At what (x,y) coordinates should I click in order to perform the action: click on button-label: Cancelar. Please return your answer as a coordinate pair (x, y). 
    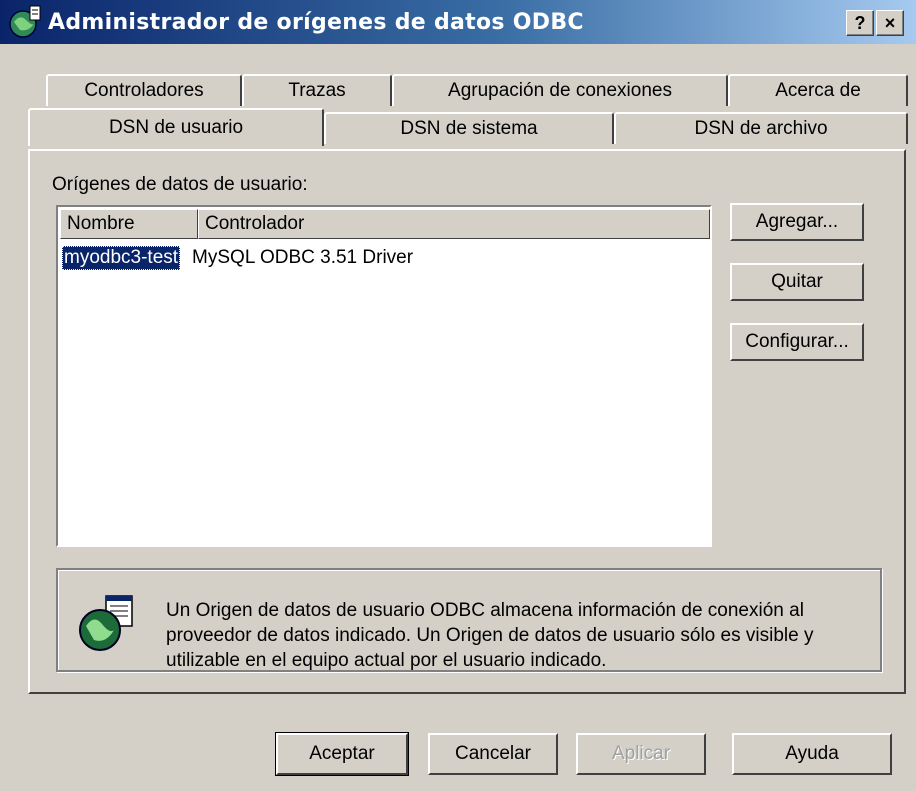
    Looking at the image, I should click on (493, 753).